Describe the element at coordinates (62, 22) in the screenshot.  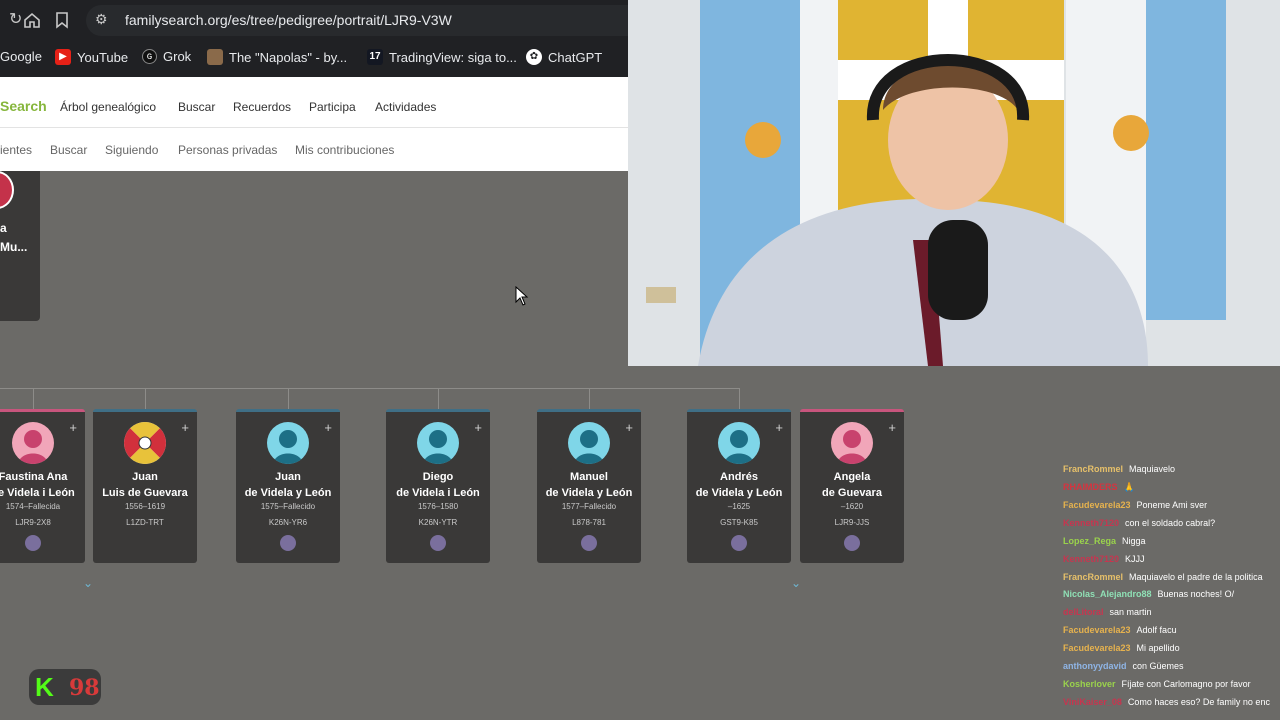
I see `bookmark-star-icon` at that location.